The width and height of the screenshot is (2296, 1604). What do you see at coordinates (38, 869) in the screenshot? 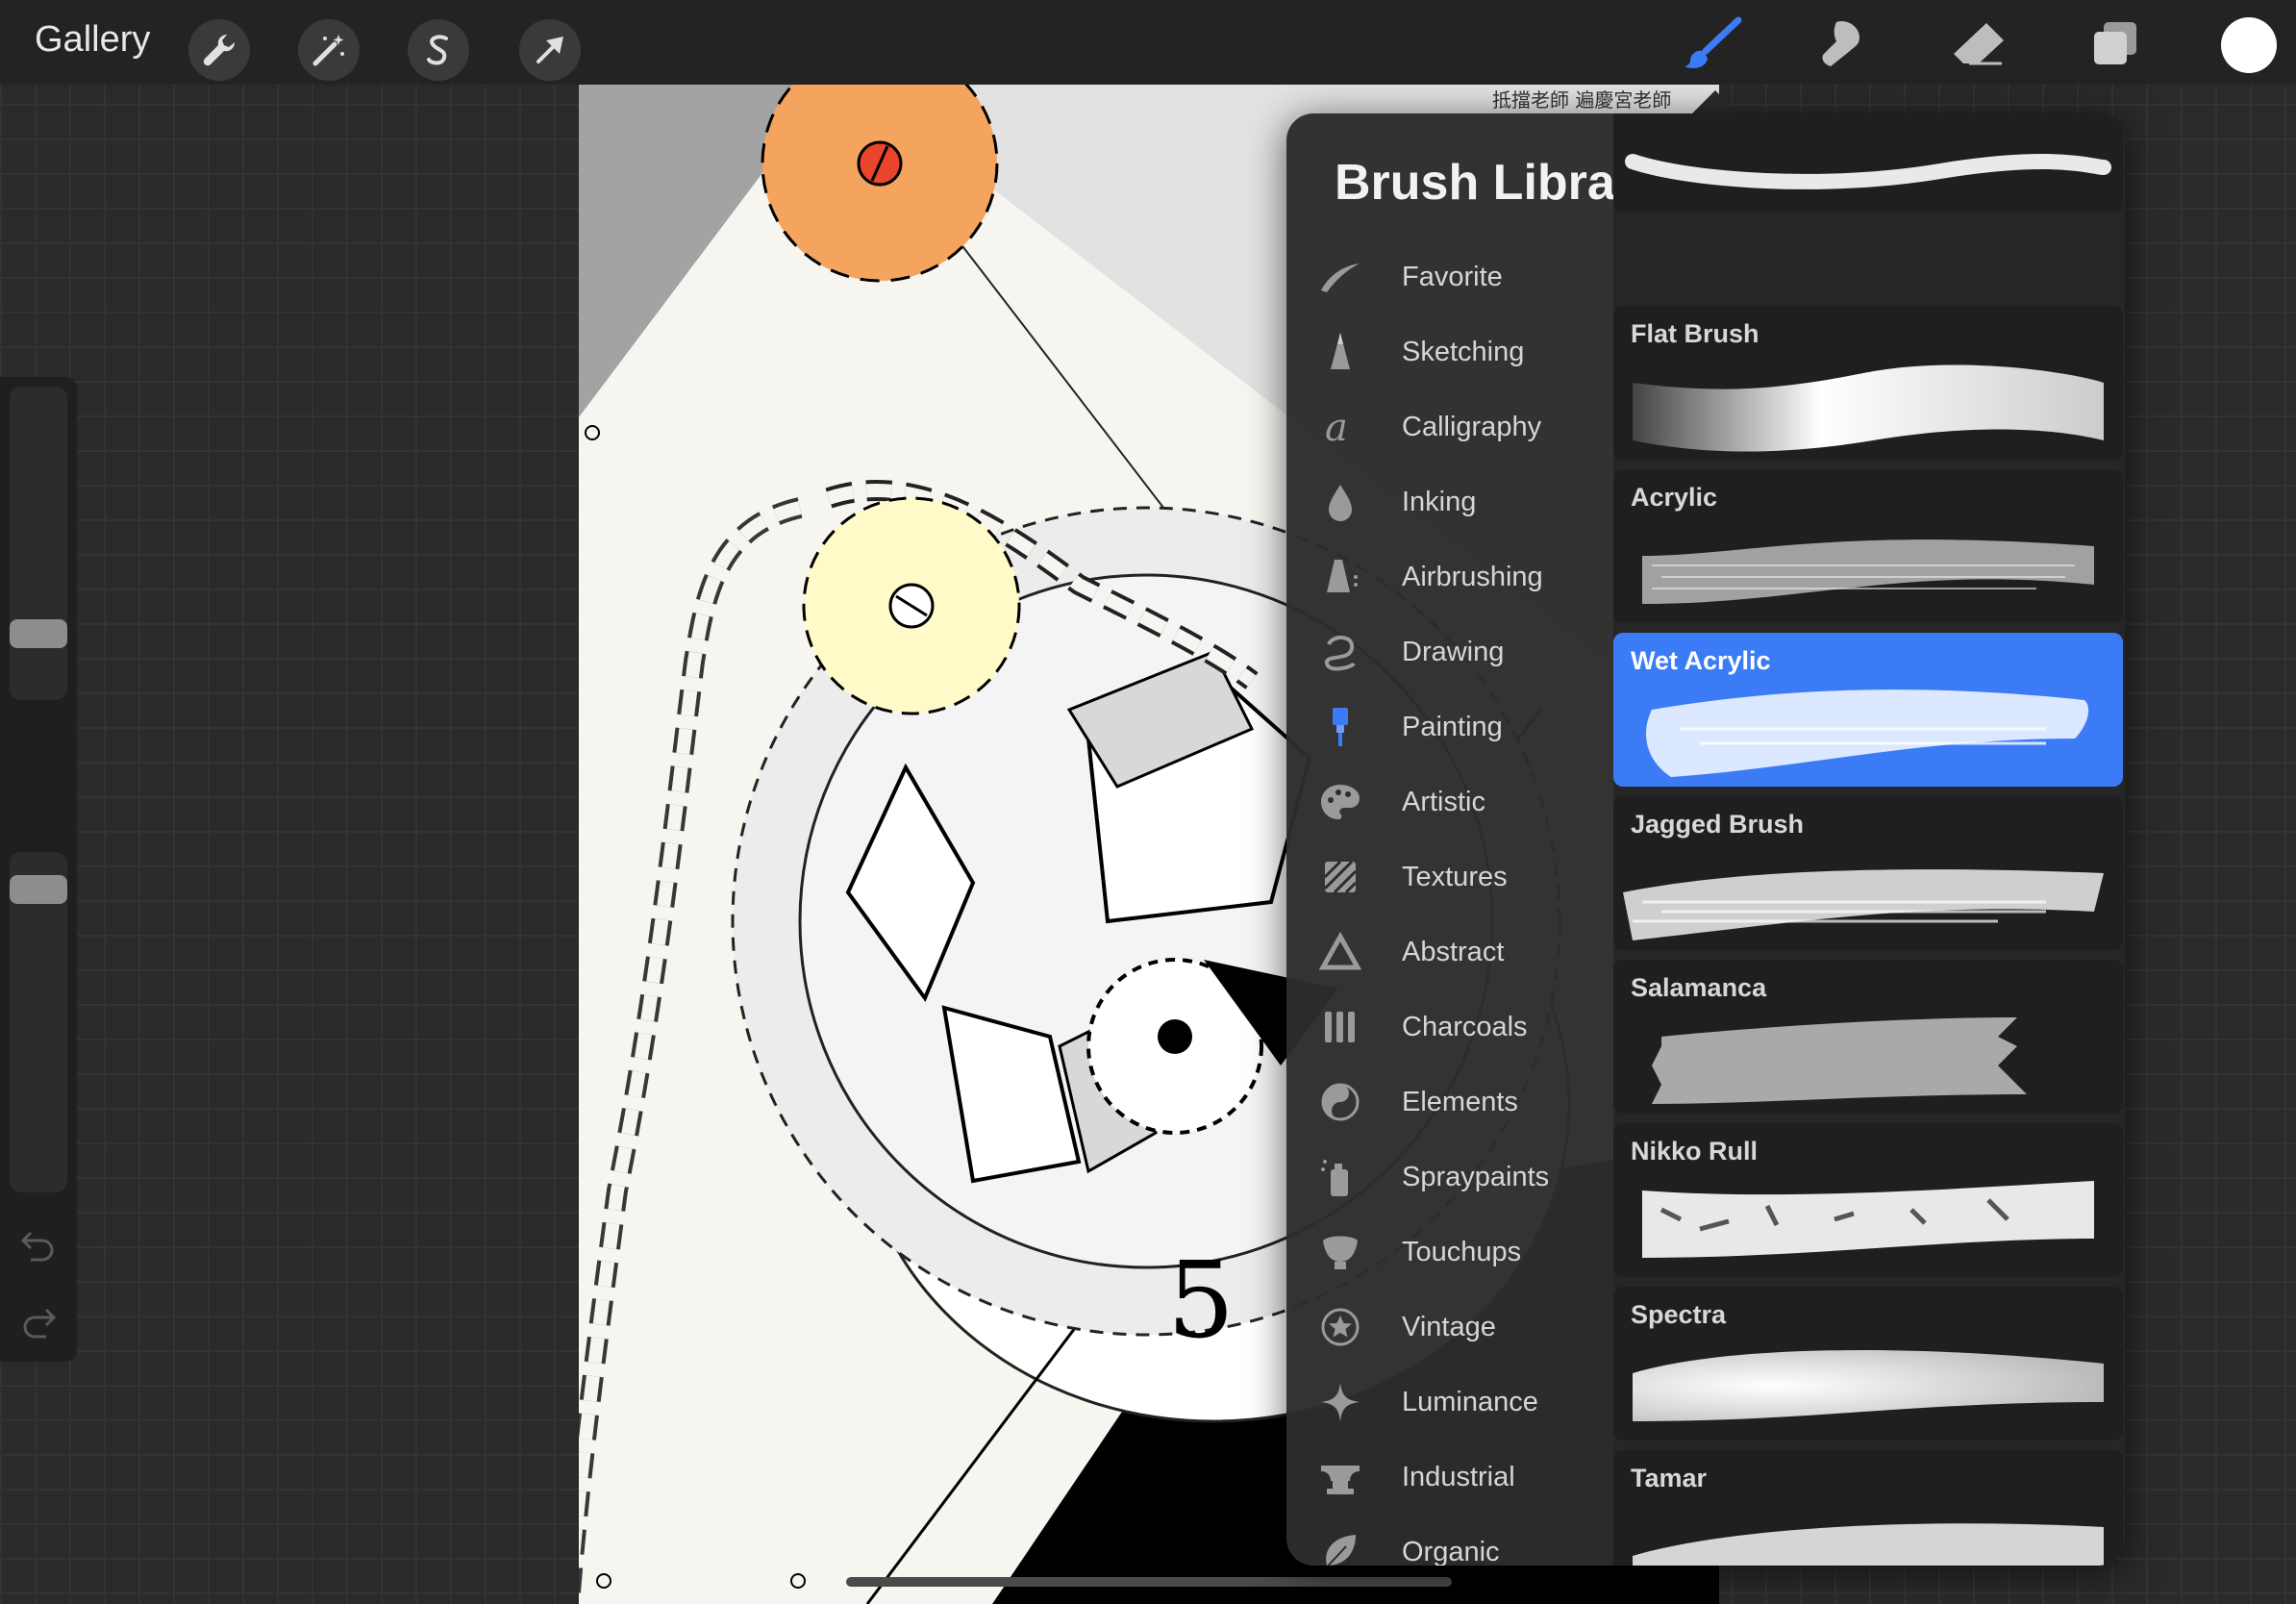
I see `left-sidebar` at bounding box center [38, 869].